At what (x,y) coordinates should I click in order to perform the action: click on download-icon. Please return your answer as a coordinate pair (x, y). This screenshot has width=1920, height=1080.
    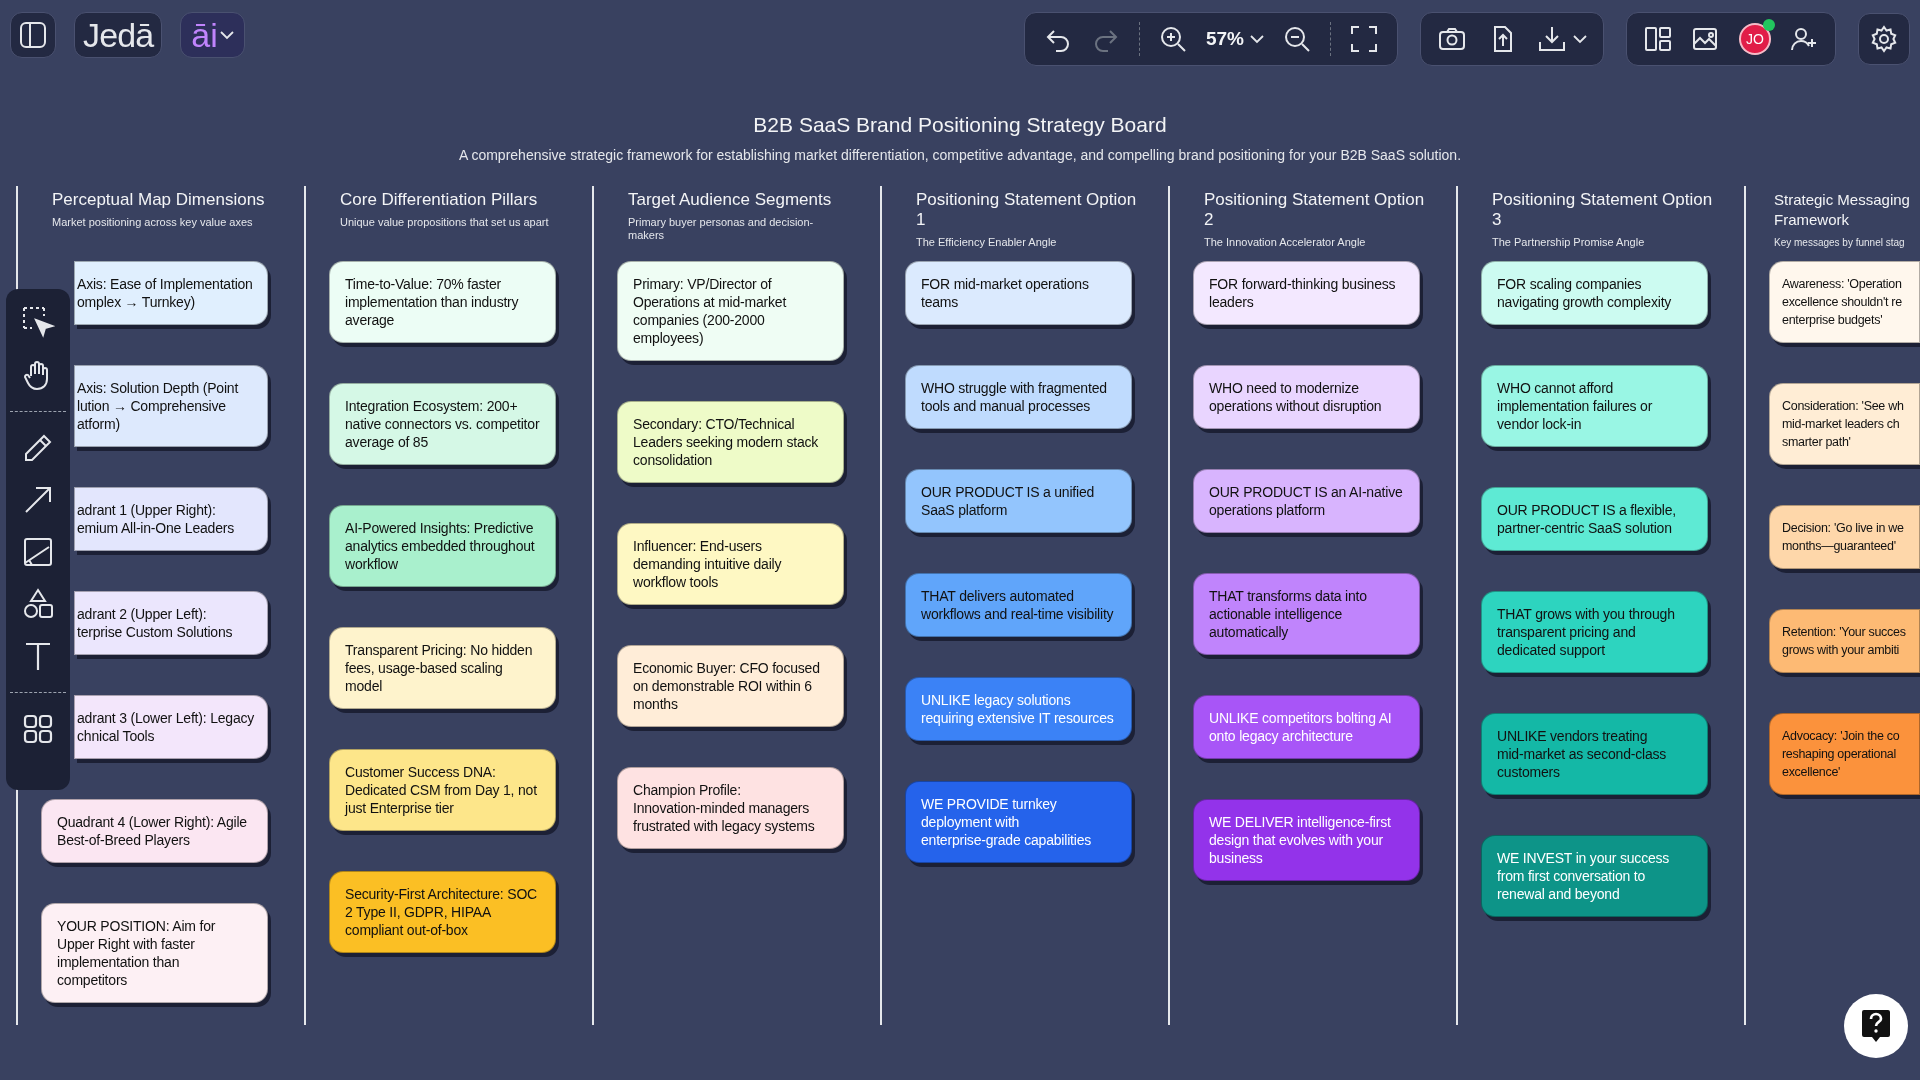
    Looking at the image, I should click on (1552, 39).